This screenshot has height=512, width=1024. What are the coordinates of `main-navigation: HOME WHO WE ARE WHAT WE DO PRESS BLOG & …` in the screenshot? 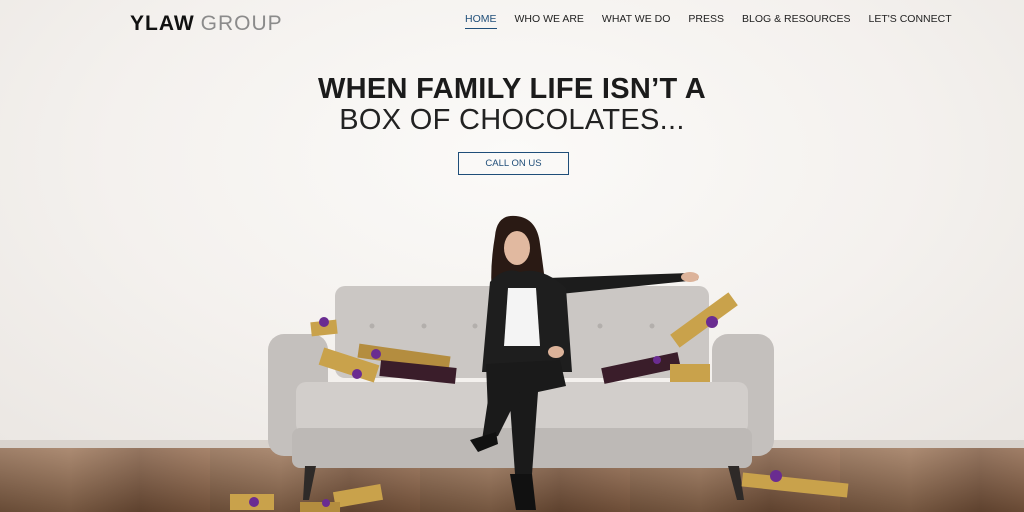 It's located at (717, 21).